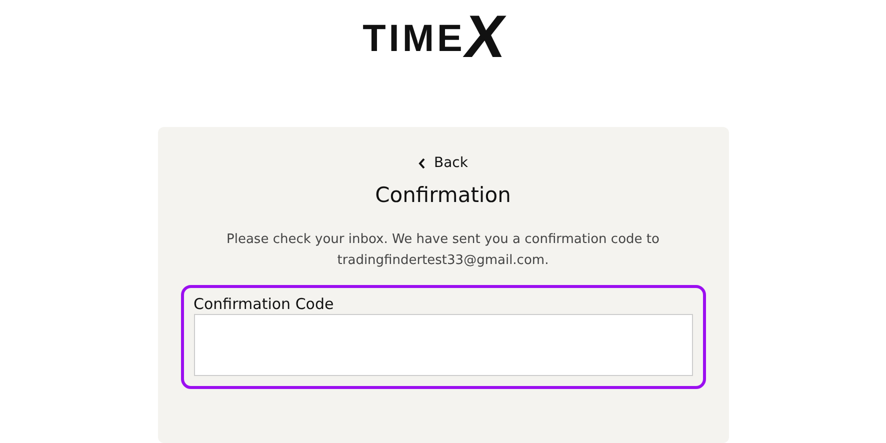 The width and height of the screenshot is (886, 443). What do you see at coordinates (443, 195) in the screenshot?
I see `page-title: Confirmation` at bounding box center [443, 195].